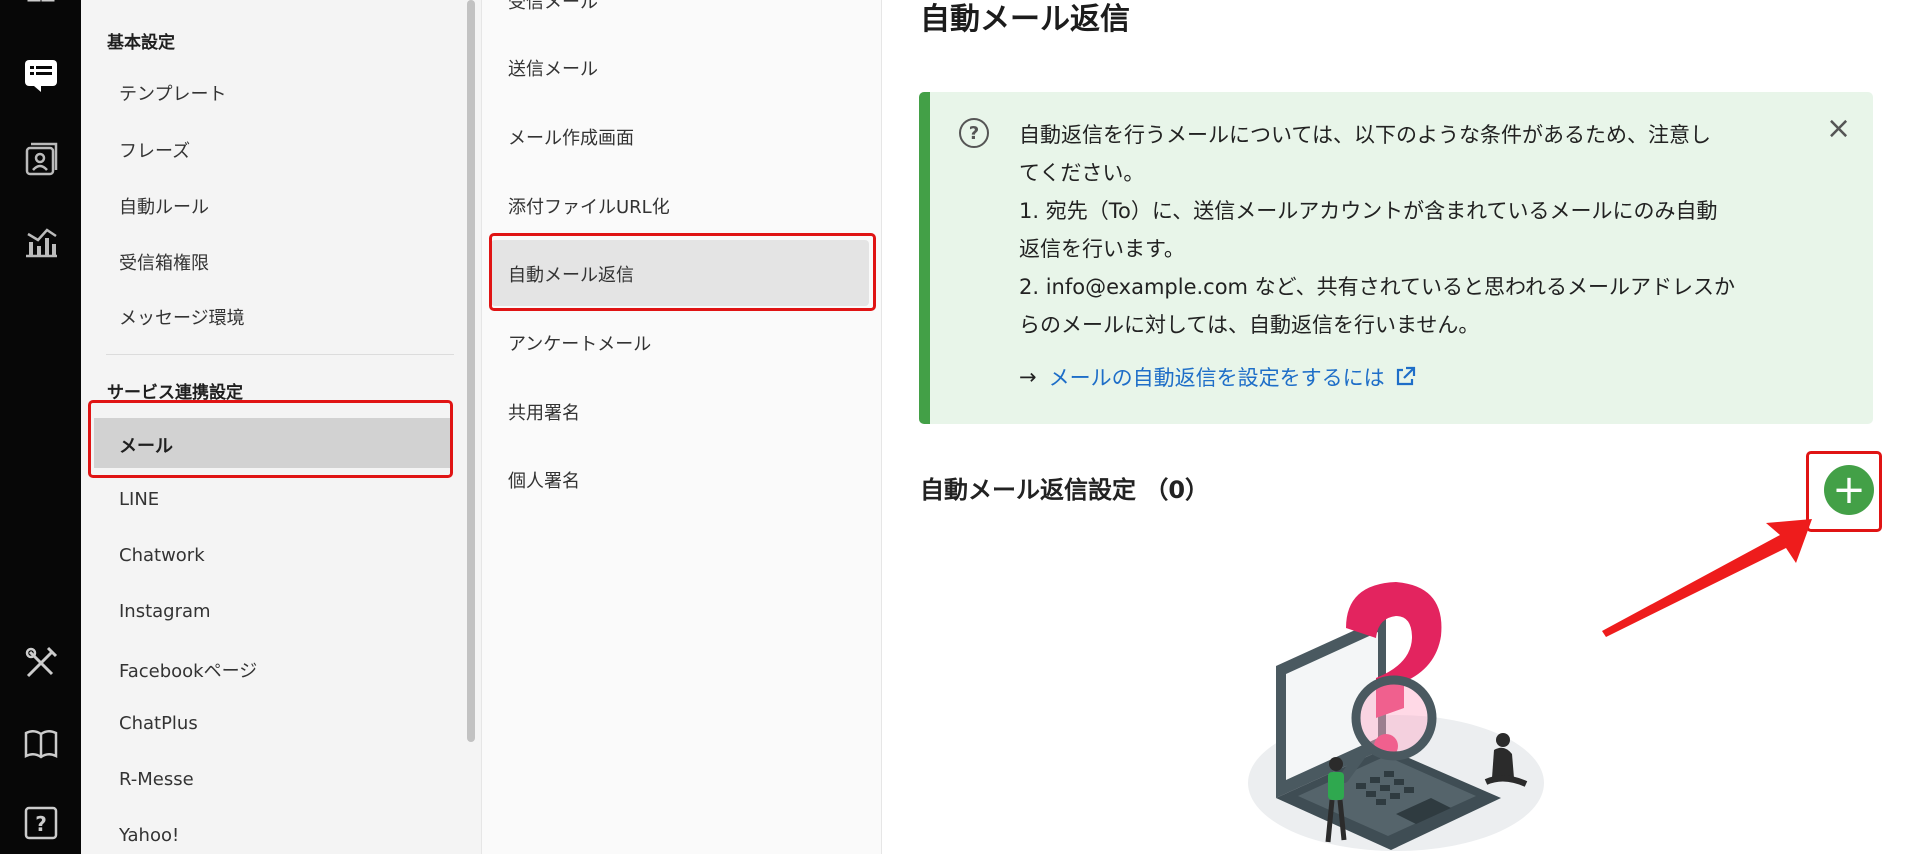 This screenshot has height=854, width=1915. Describe the element at coordinates (40, 427) in the screenshot. I see `icon-rail: ?` at that location.